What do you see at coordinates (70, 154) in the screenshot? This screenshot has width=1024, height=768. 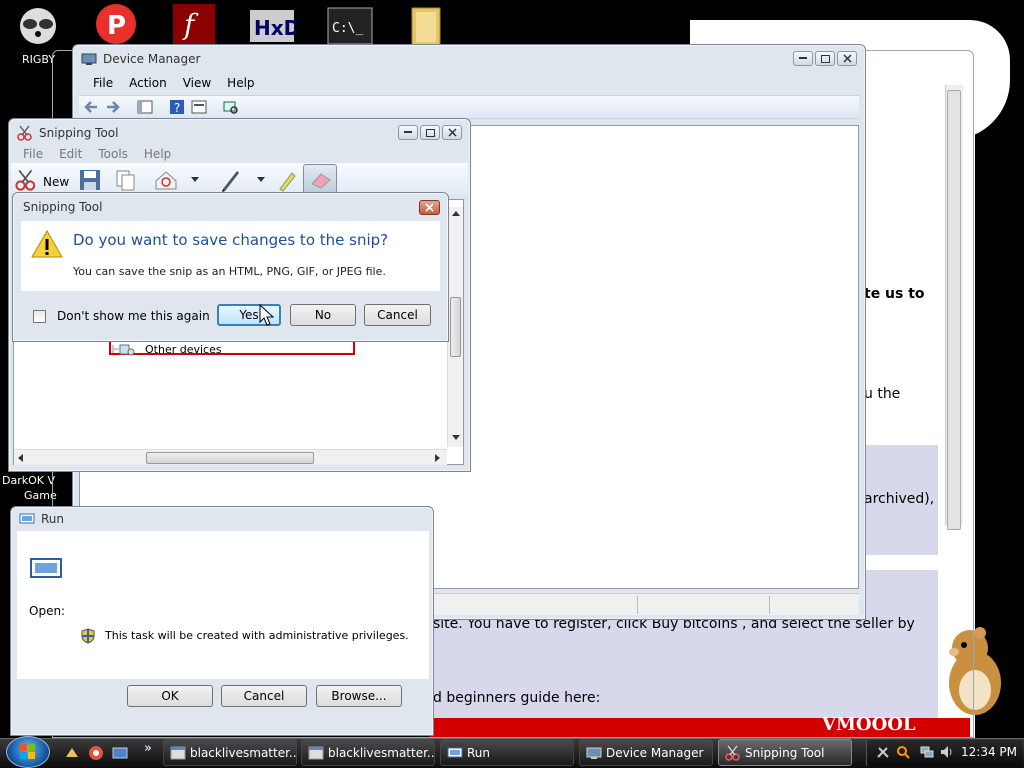 I see `menu-edit: Edit` at bounding box center [70, 154].